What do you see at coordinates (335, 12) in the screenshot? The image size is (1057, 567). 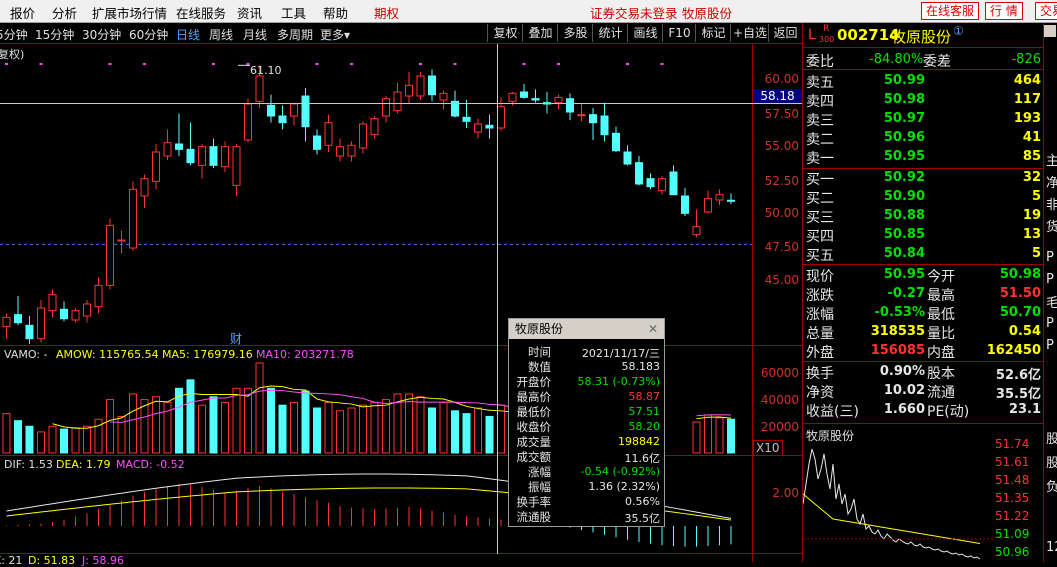 I see `menu-help: 帮助` at bounding box center [335, 12].